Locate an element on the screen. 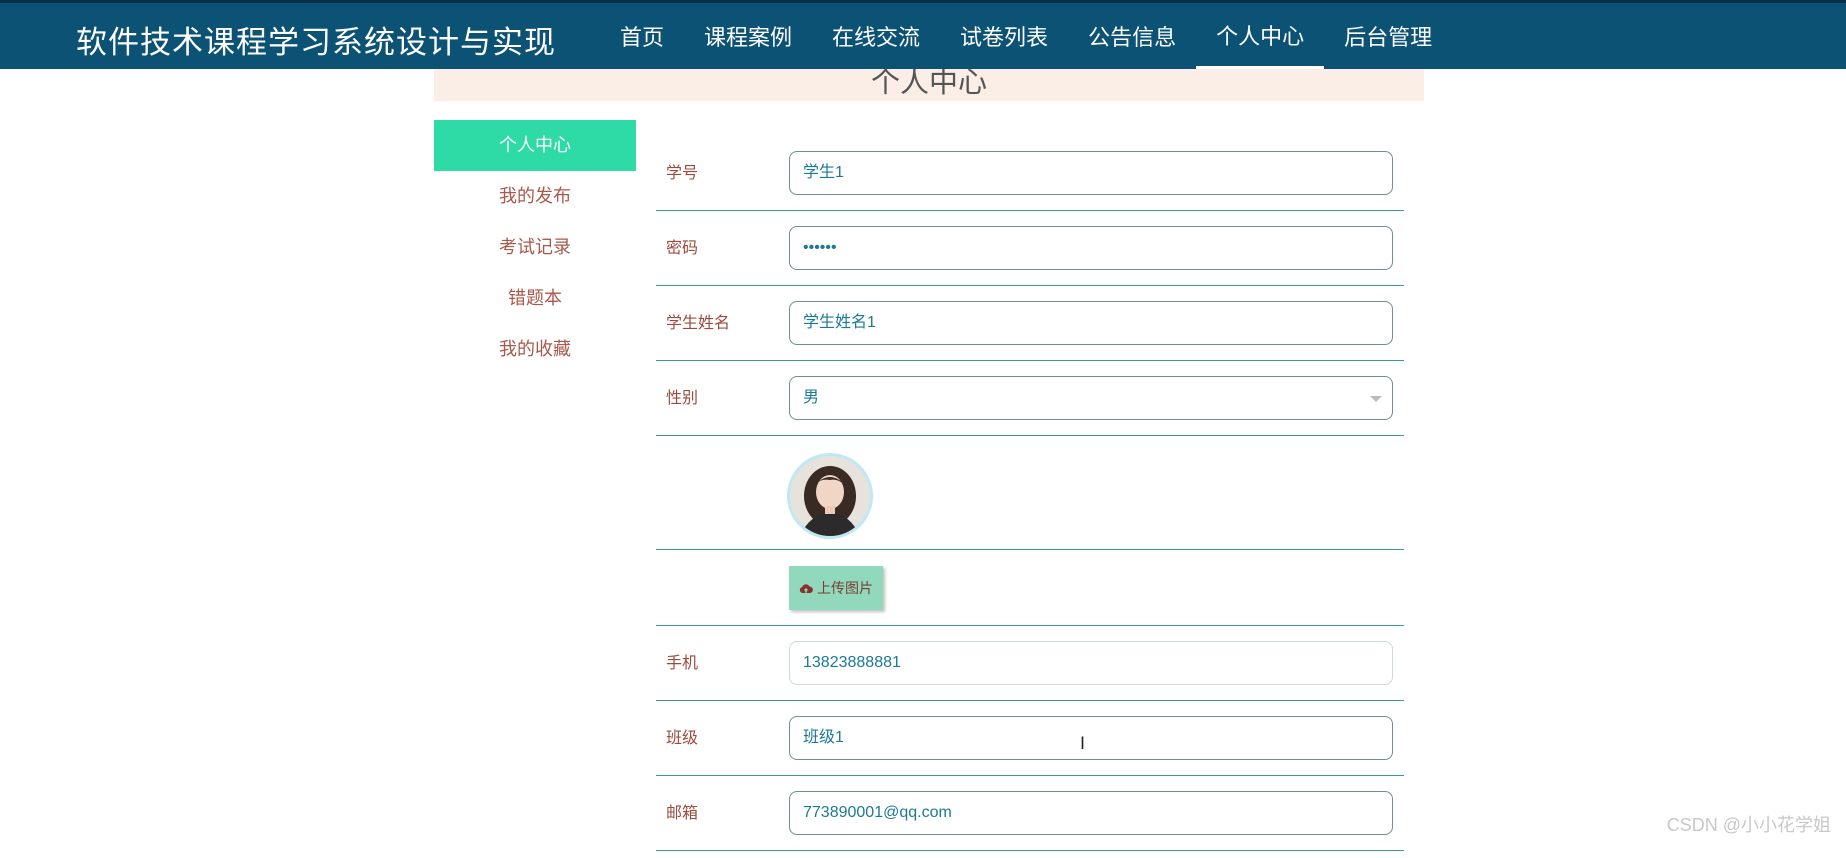 This screenshot has height=858, width=1846. gender-label: 性别 is located at coordinates (682, 397).